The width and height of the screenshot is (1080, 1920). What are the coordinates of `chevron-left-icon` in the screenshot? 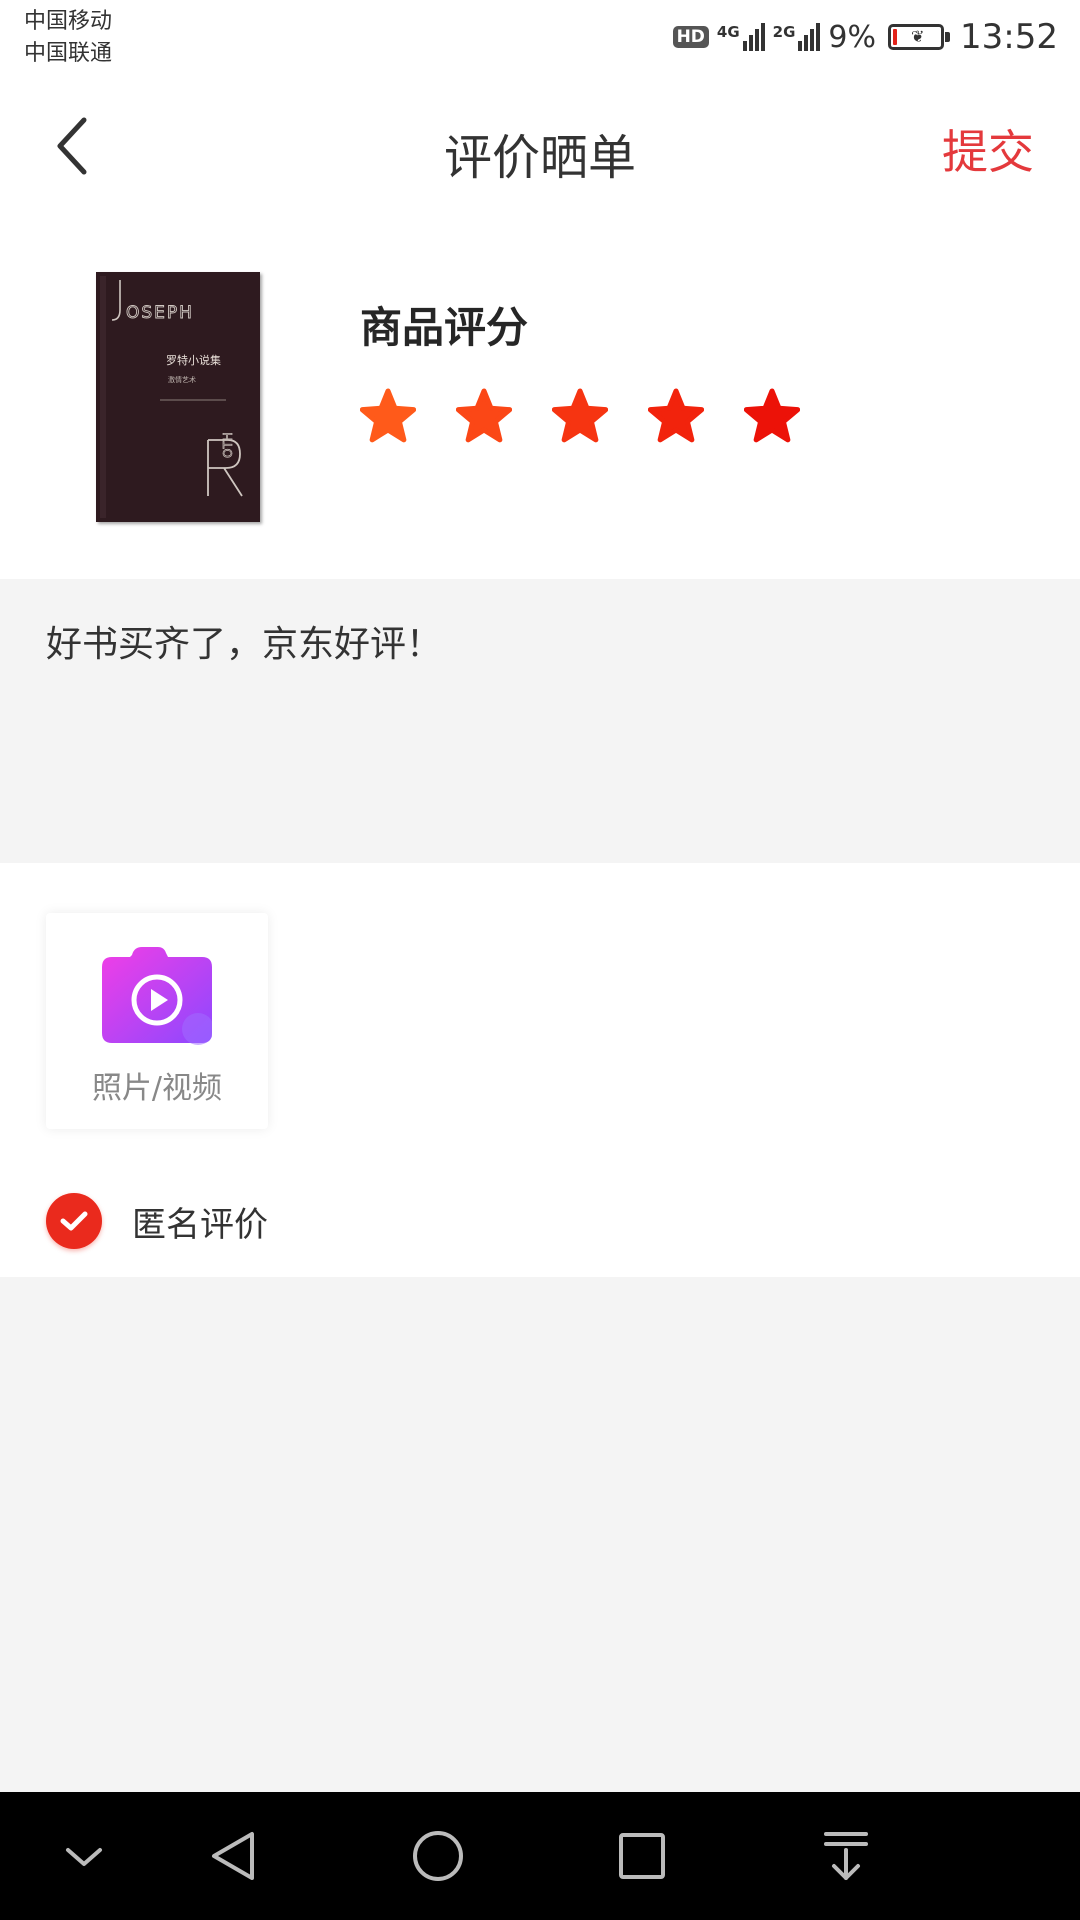 It's located at (75, 146).